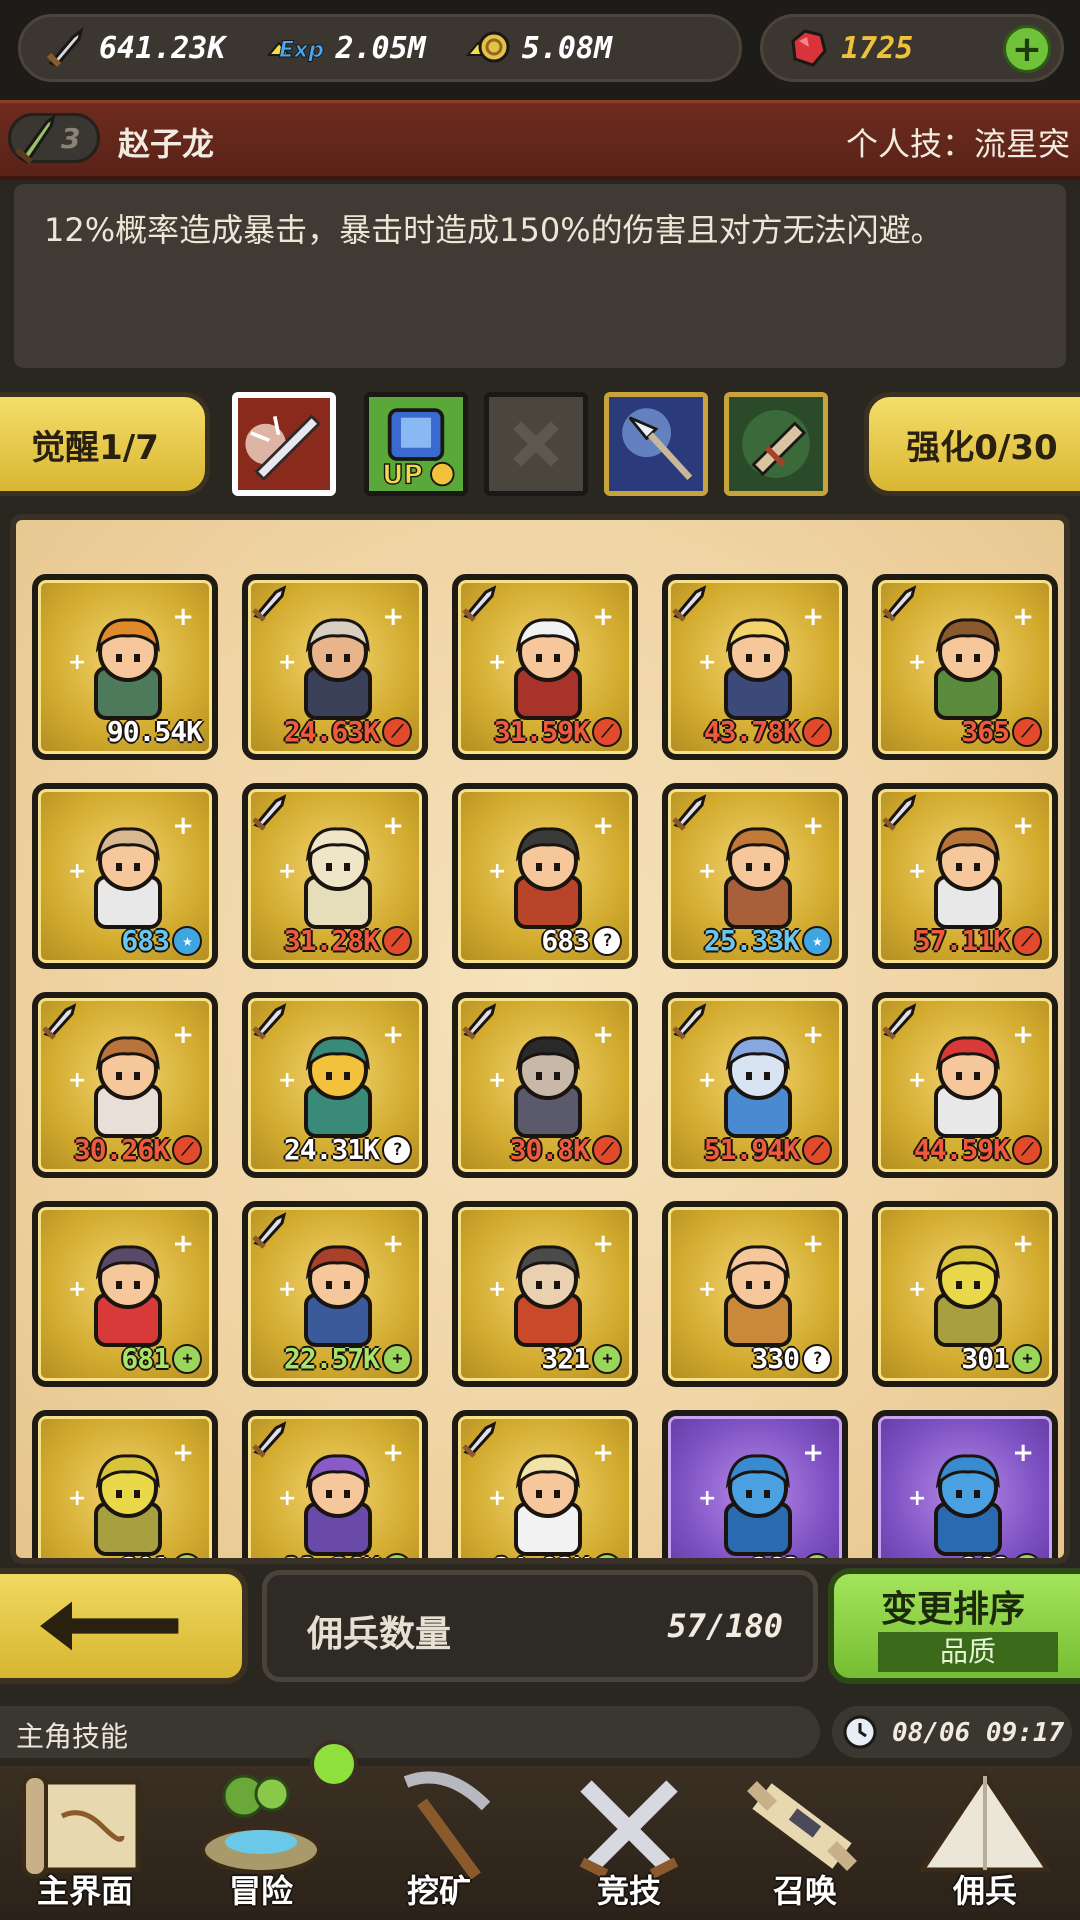  Describe the element at coordinates (109, 1626) in the screenshot. I see `back-arrow-icon` at that location.